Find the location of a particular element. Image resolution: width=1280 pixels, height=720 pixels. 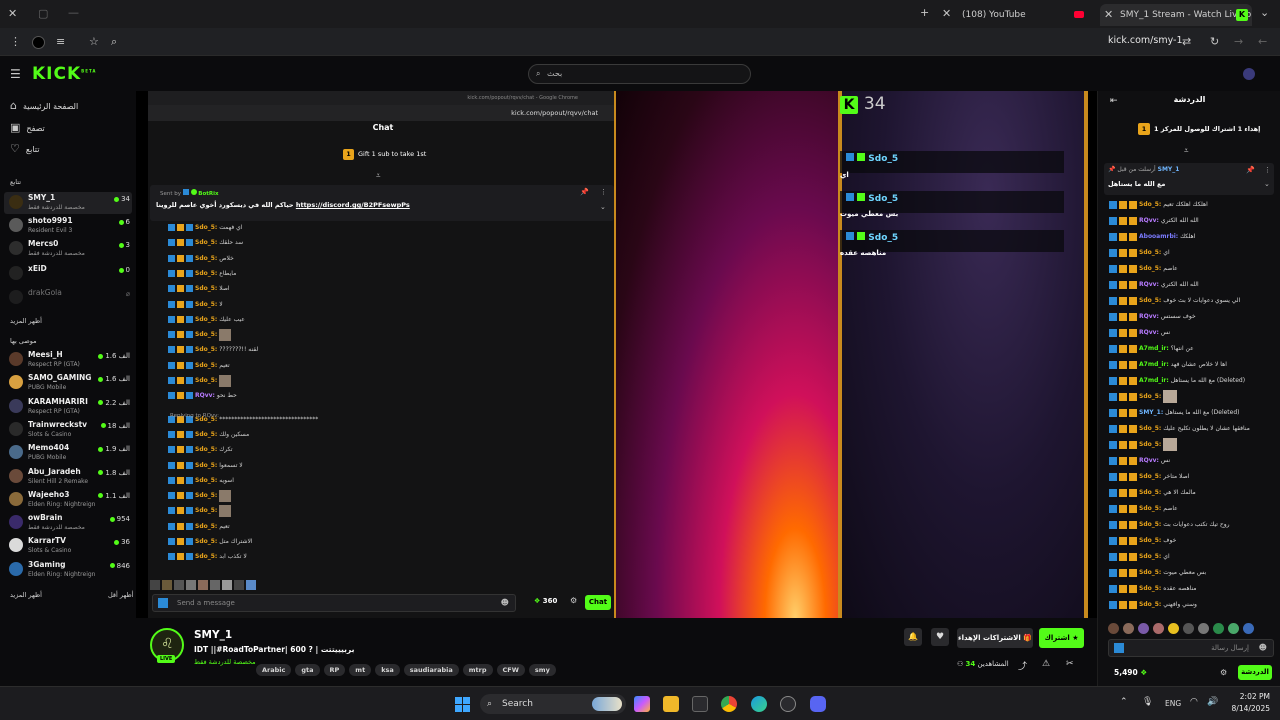

kick-logo: KICKBETA is located at coordinates (64, 74).